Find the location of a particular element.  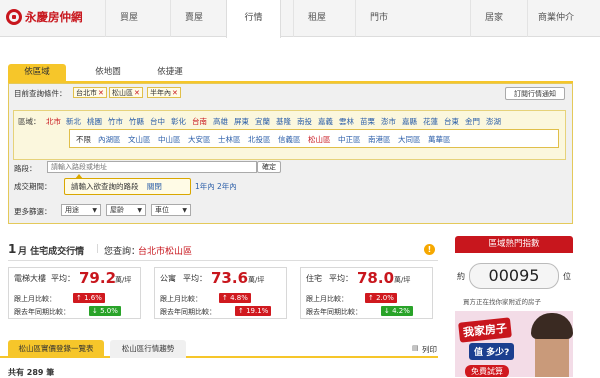

nav-buy: 買屋 is located at coordinates (128, 18).